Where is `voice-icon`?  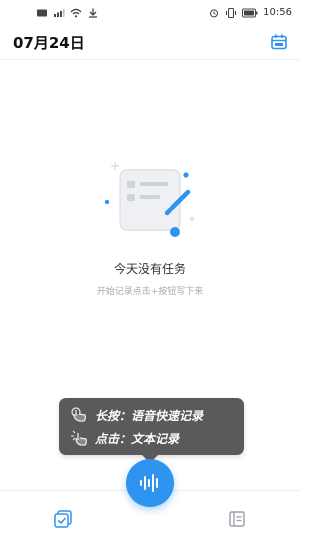 voice-icon is located at coordinates (149, 483).